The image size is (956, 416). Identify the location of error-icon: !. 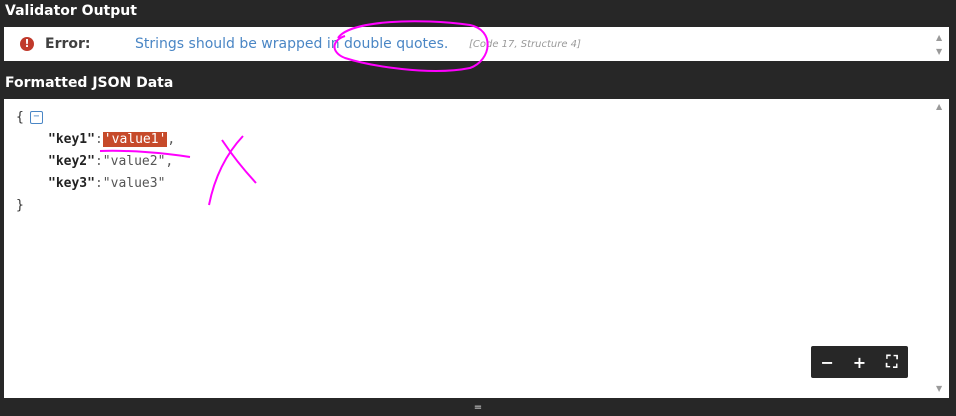
(27, 44).